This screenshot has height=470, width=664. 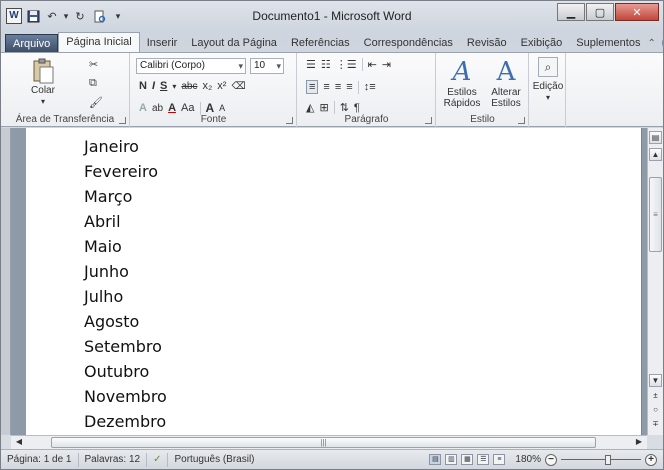 I want to click on highlight-icon: ab, so click(x=157, y=108).